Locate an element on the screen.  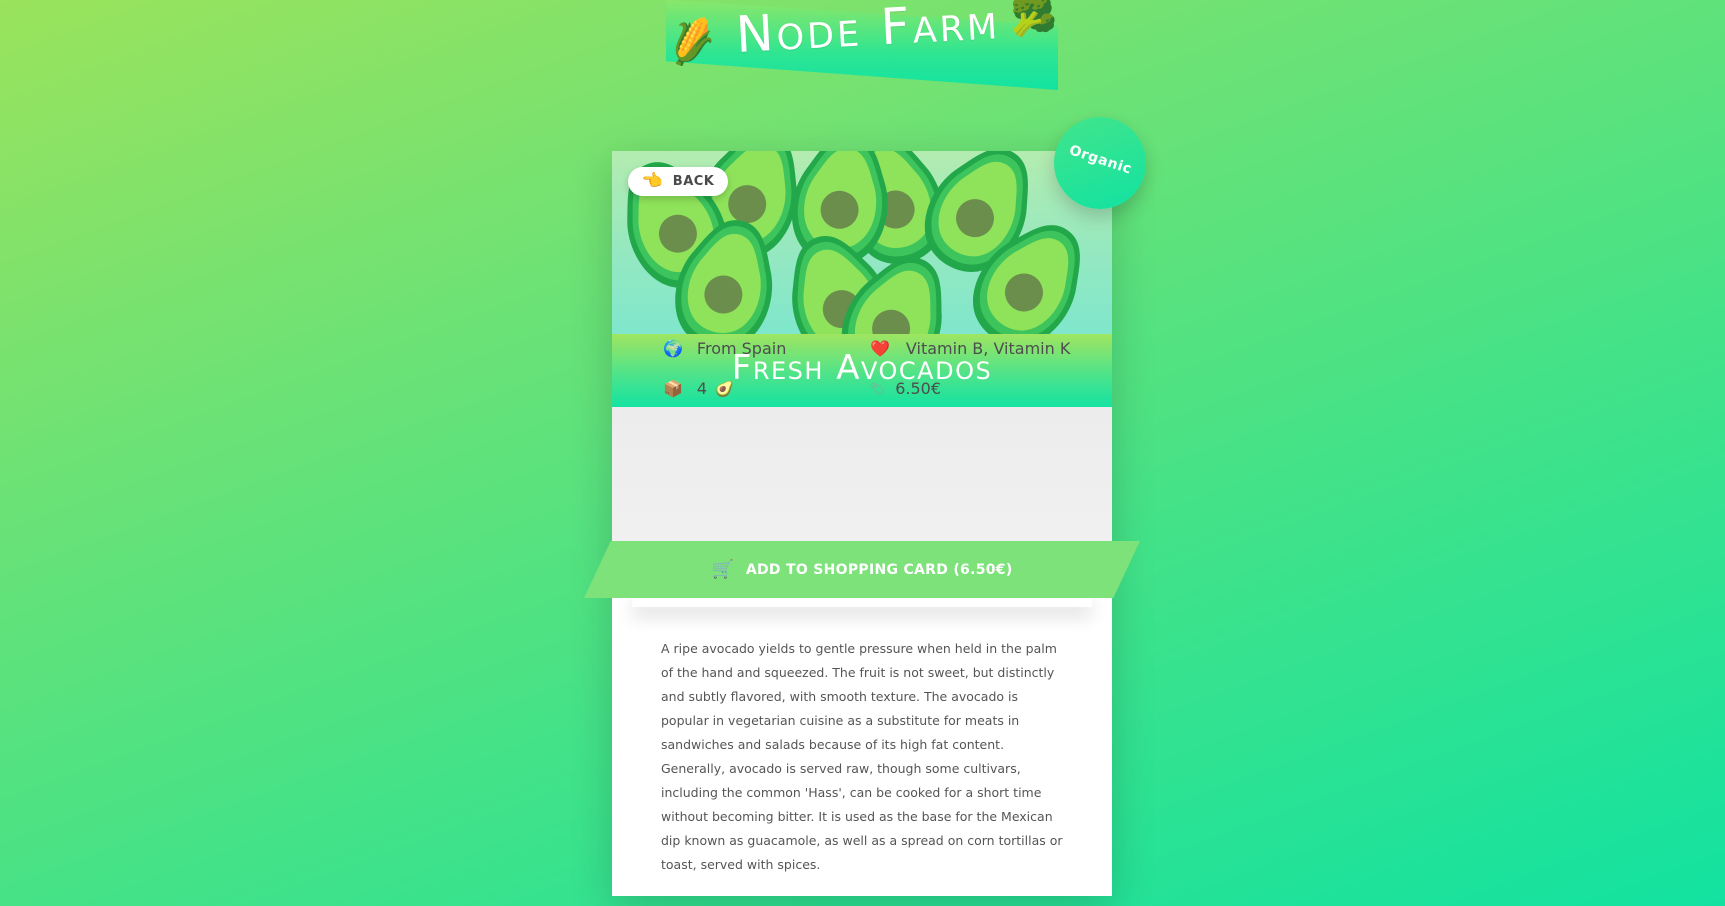
back-button-label: BACK is located at coordinates (693, 181).